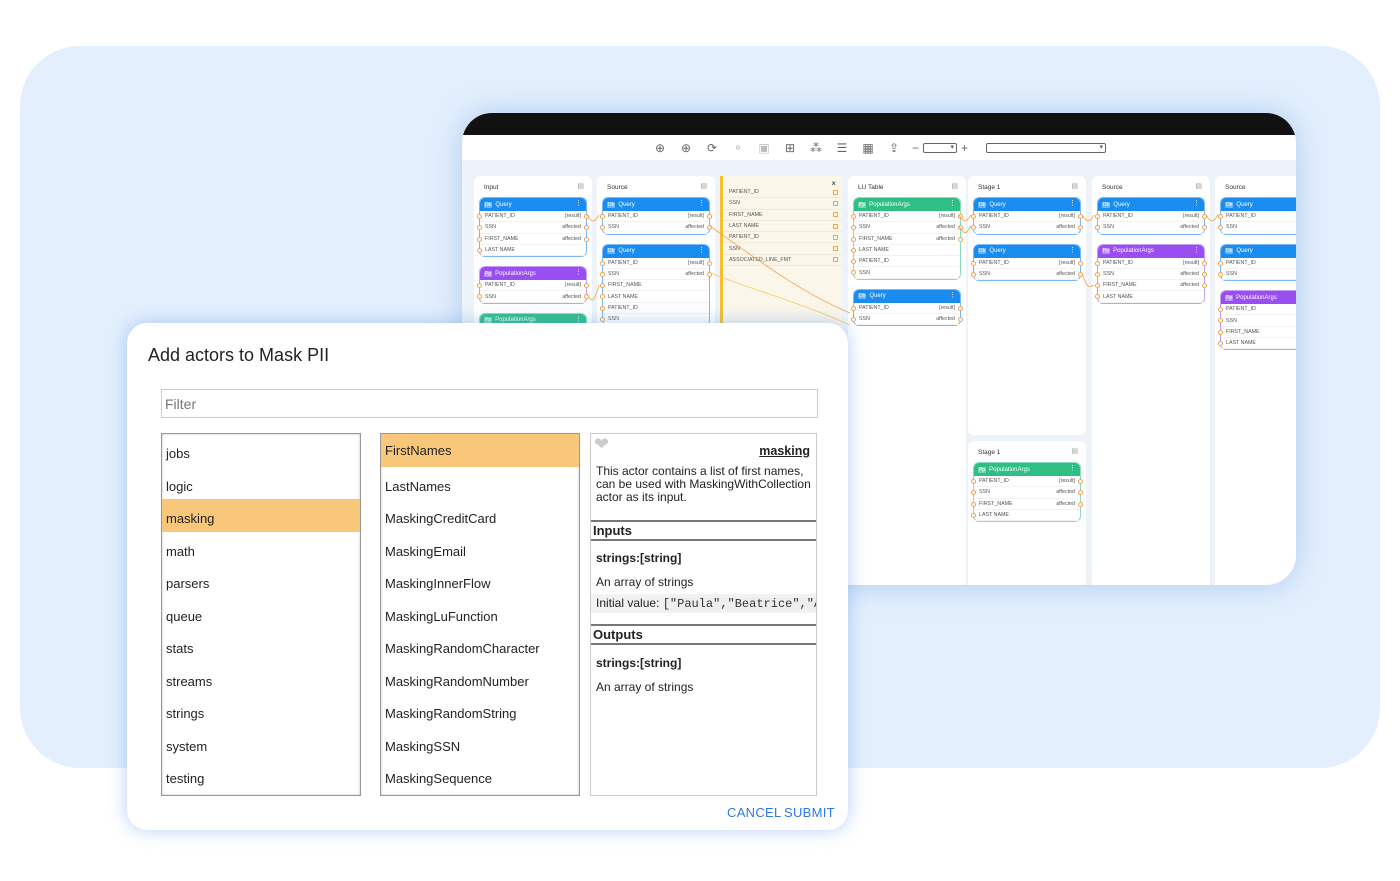  Describe the element at coordinates (660, 148) in the screenshot. I see `zoom-in-icon: ⊕` at that location.